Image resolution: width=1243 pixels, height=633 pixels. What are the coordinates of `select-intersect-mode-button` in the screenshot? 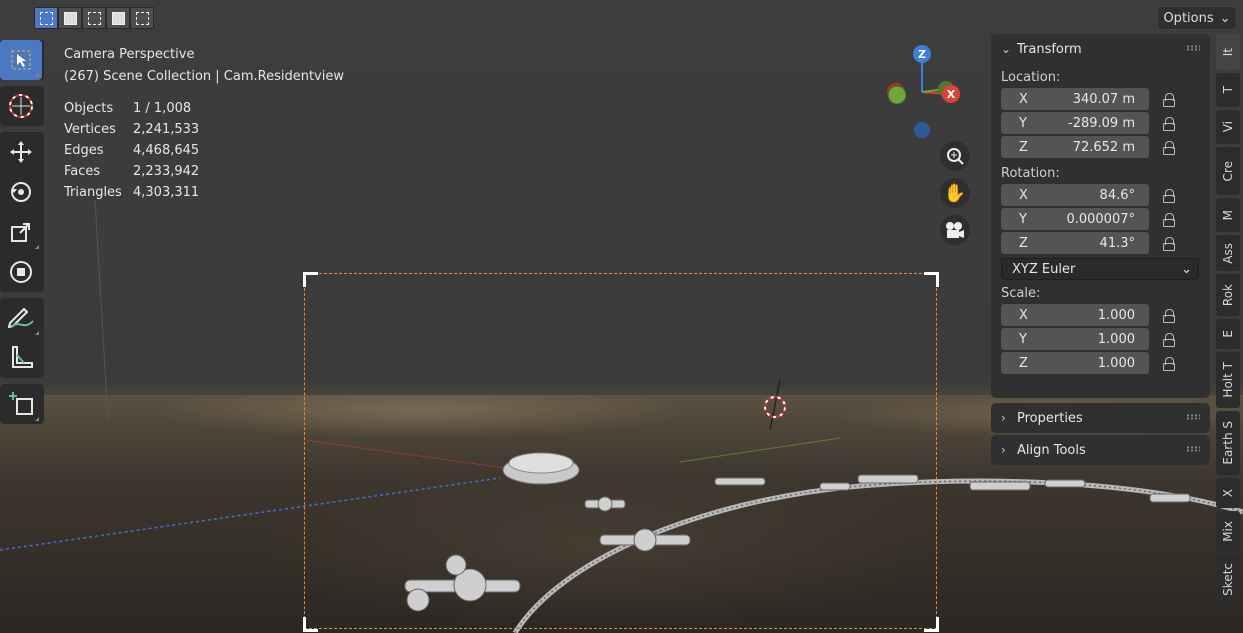 It's located at (142, 18).